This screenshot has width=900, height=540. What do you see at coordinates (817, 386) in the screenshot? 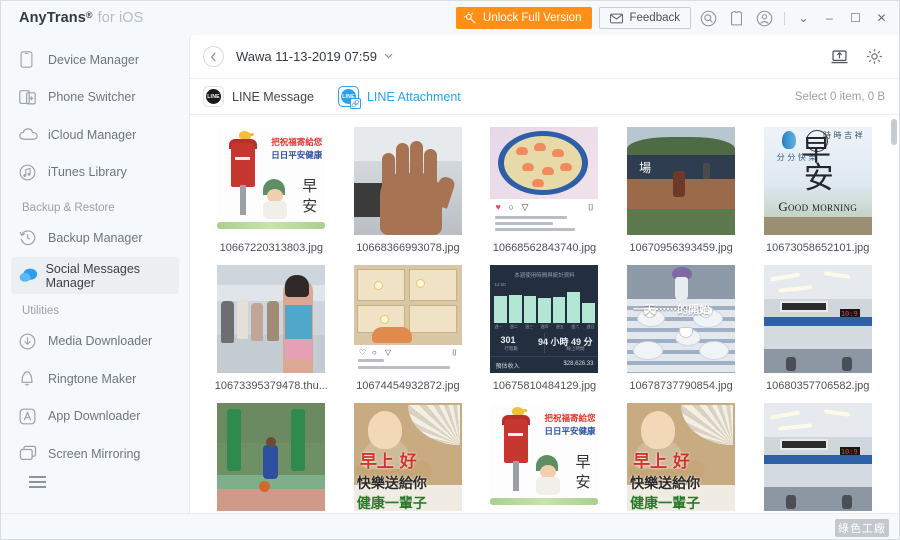
I see `attachment-filename: 10680357706582.jpg` at bounding box center [817, 386].